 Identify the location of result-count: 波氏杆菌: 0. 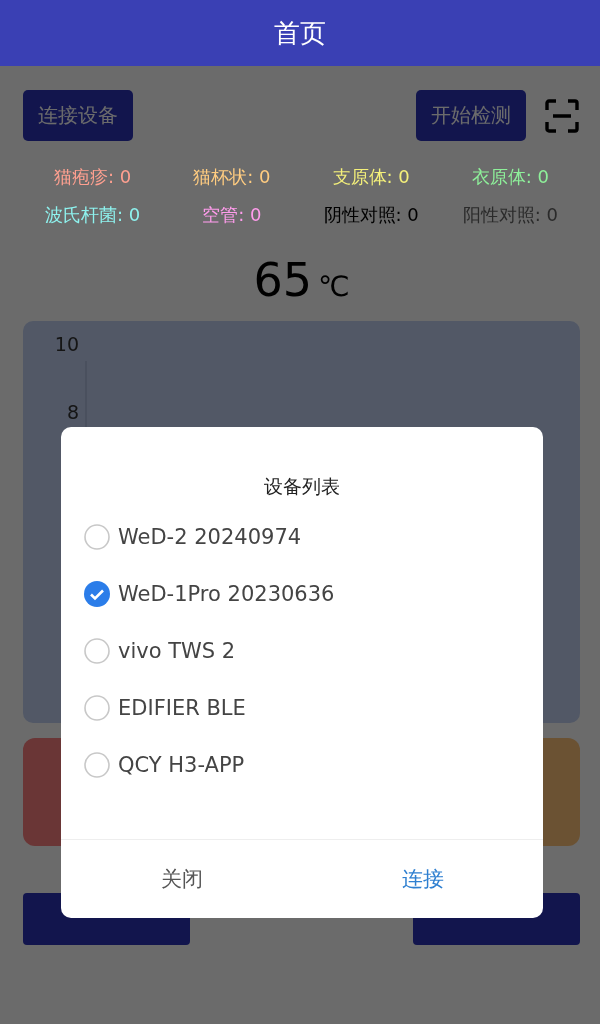
(93, 215).